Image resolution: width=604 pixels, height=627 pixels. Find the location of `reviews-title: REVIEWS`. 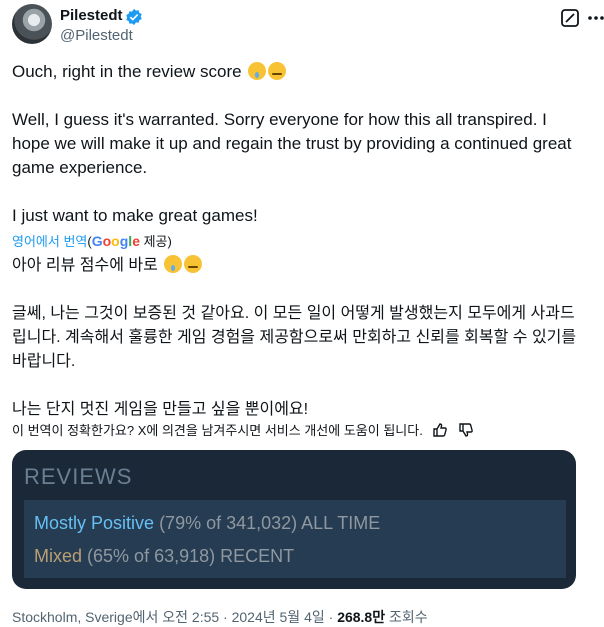

reviews-title: REVIEWS is located at coordinates (78, 476).